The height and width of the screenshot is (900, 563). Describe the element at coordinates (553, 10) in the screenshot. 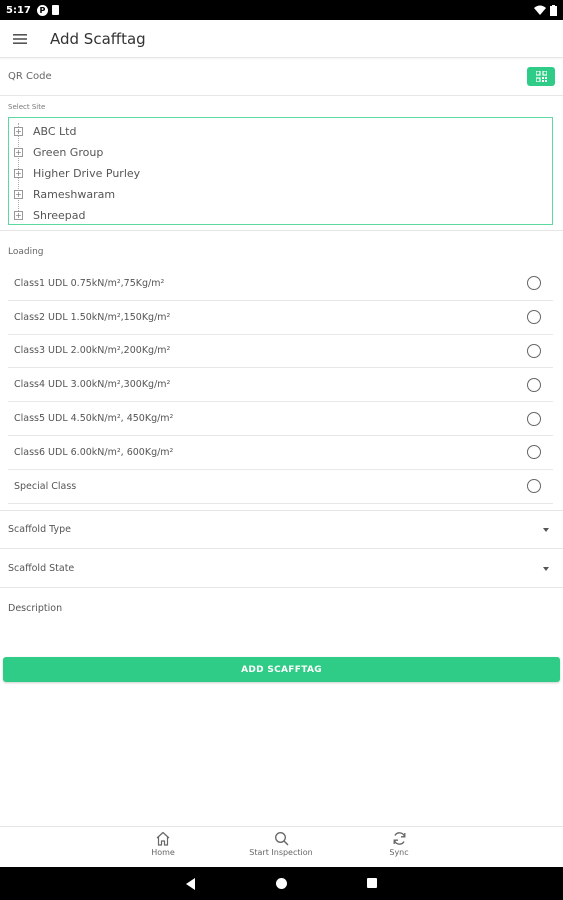

I see `battery-icon` at that location.